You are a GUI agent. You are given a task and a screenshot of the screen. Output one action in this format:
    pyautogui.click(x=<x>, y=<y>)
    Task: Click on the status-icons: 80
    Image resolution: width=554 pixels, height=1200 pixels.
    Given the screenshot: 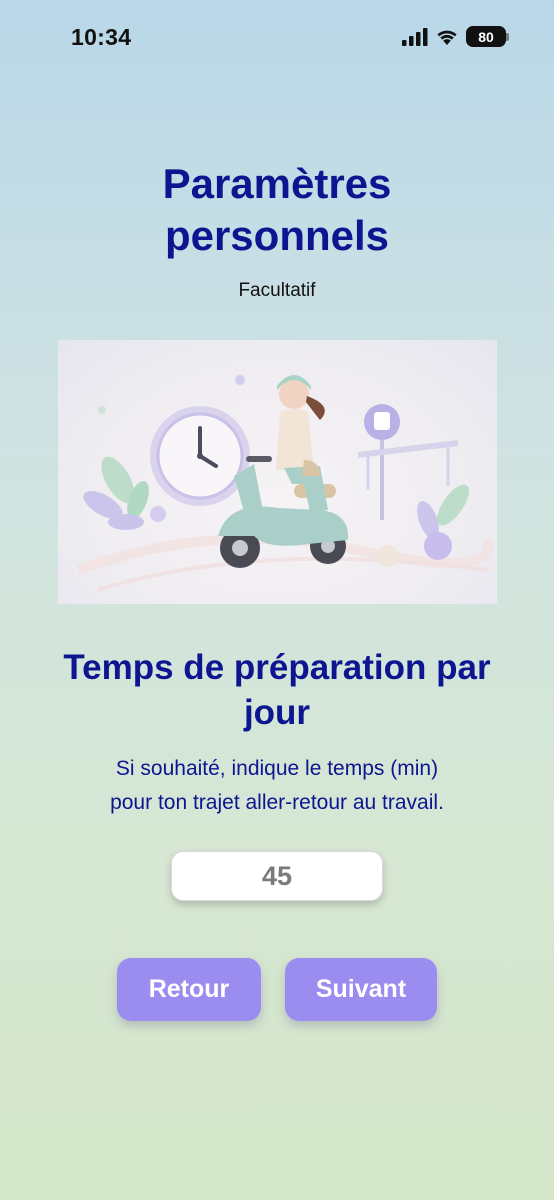 What is the action you would take?
    pyautogui.click(x=455, y=36)
    